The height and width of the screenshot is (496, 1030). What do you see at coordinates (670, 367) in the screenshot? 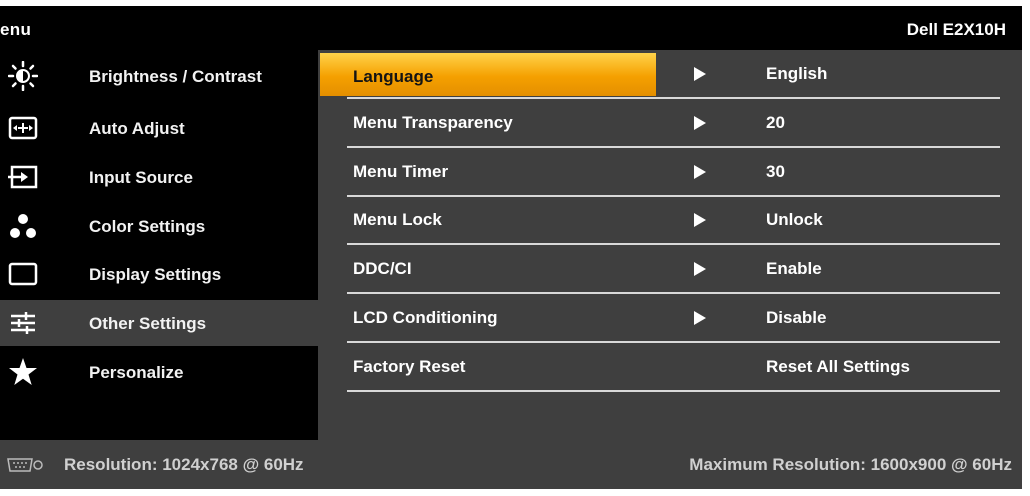
I see `setting-row-factory-reset: Factory Reset Reset All Settings` at bounding box center [670, 367].